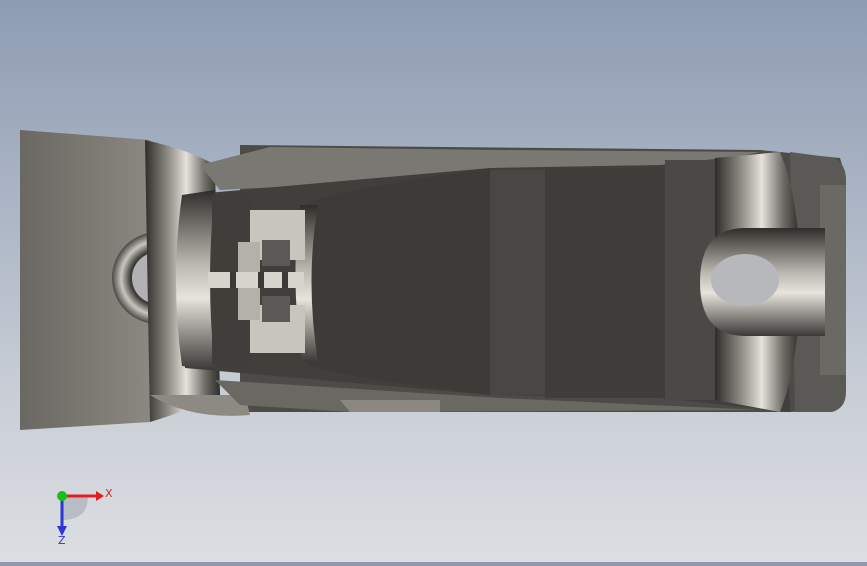 This screenshot has height=566, width=867. I want to click on center-bar, so click(256, 280).